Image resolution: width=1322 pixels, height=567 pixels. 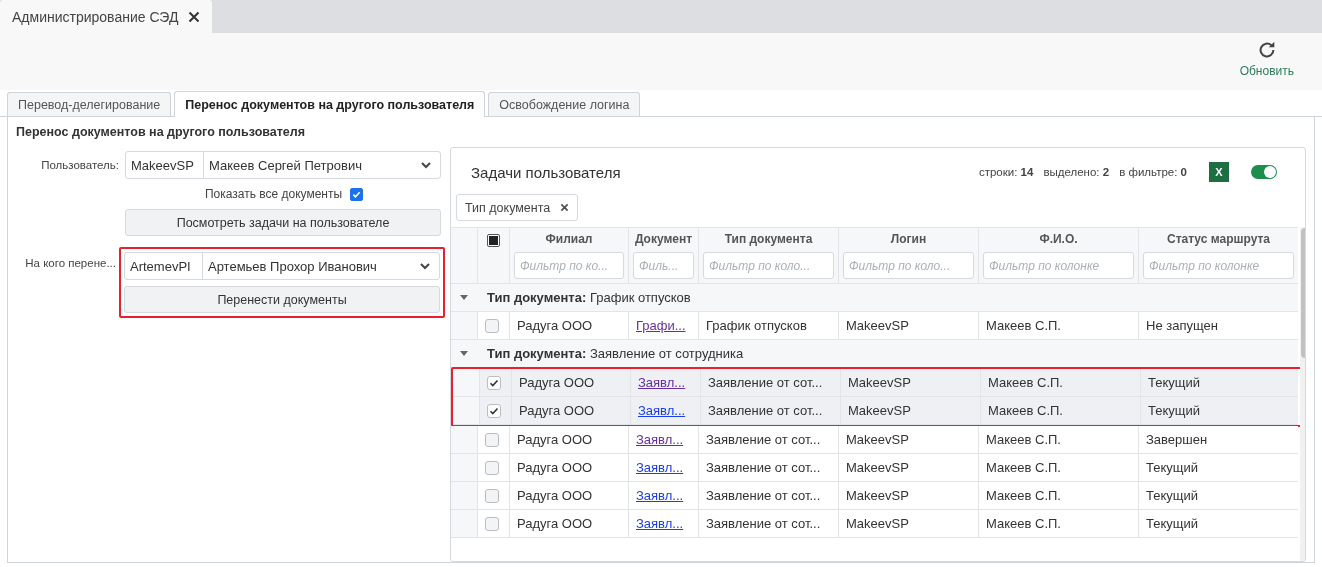 What do you see at coordinates (768, 239) in the screenshot?
I see `column-header: Тип документа` at bounding box center [768, 239].